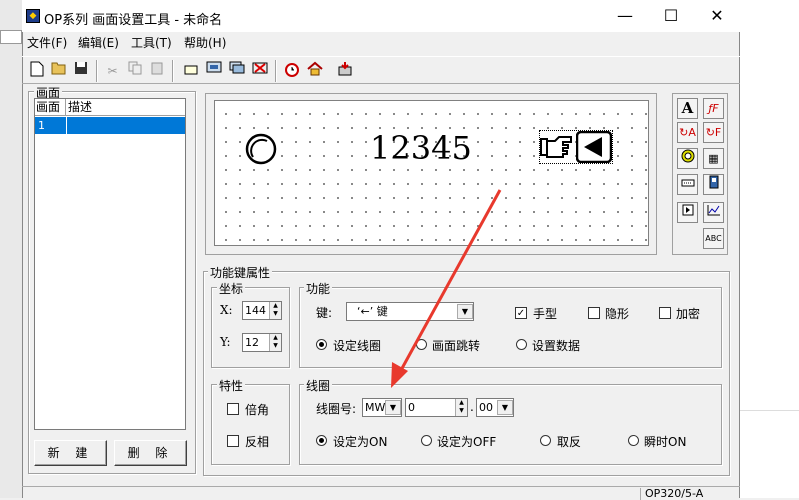 This screenshot has height=500, width=799. What do you see at coordinates (446, 288) in the screenshot?
I see `annotation-arrow` at bounding box center [446, 288].